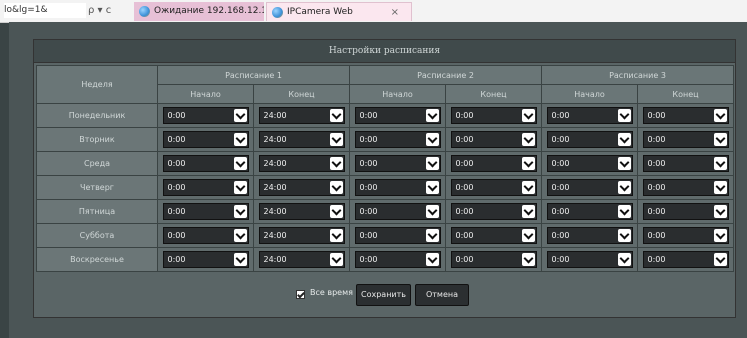 The height and width of the screenshot is (338, 747). I want to click on close-icon: ×, so click(395, 12).